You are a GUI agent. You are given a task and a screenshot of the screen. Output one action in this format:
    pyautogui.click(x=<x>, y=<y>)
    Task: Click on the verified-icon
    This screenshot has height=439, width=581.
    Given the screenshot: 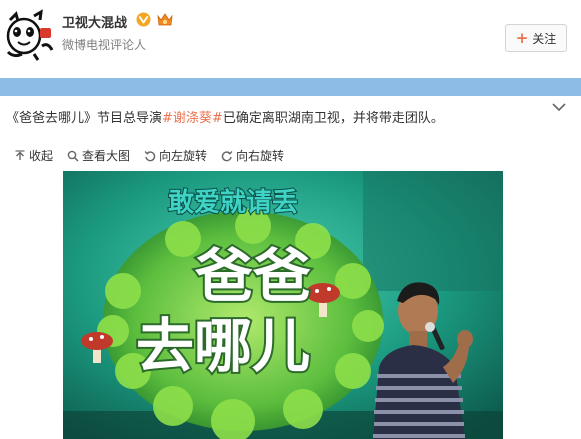 What is the action you would take?
    pyautogui.click(x=143, y=19)
    